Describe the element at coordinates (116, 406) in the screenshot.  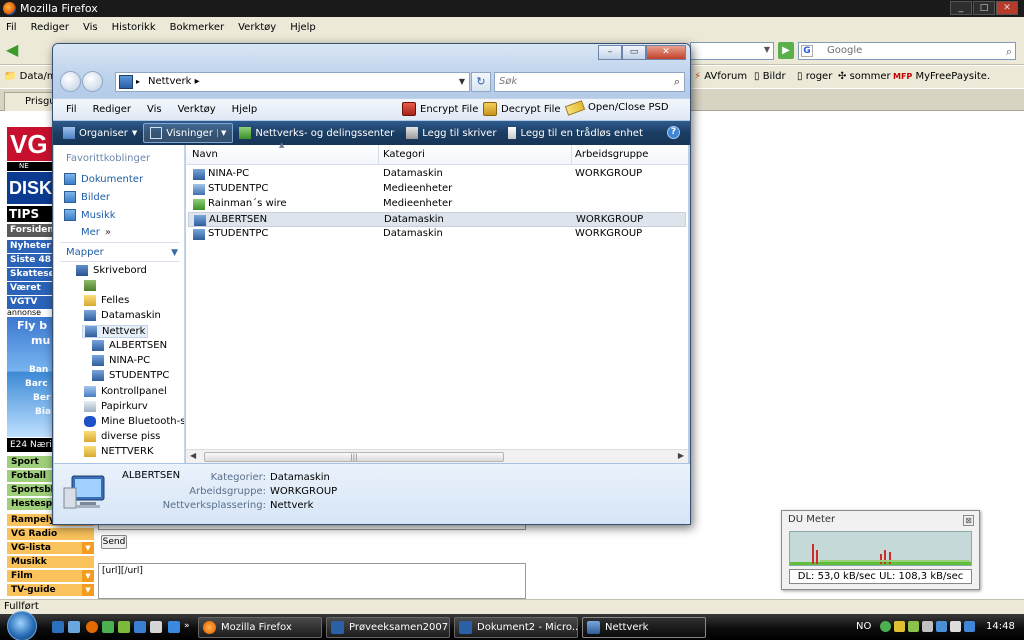
I see `tree-item: Papirkurv` at that location.